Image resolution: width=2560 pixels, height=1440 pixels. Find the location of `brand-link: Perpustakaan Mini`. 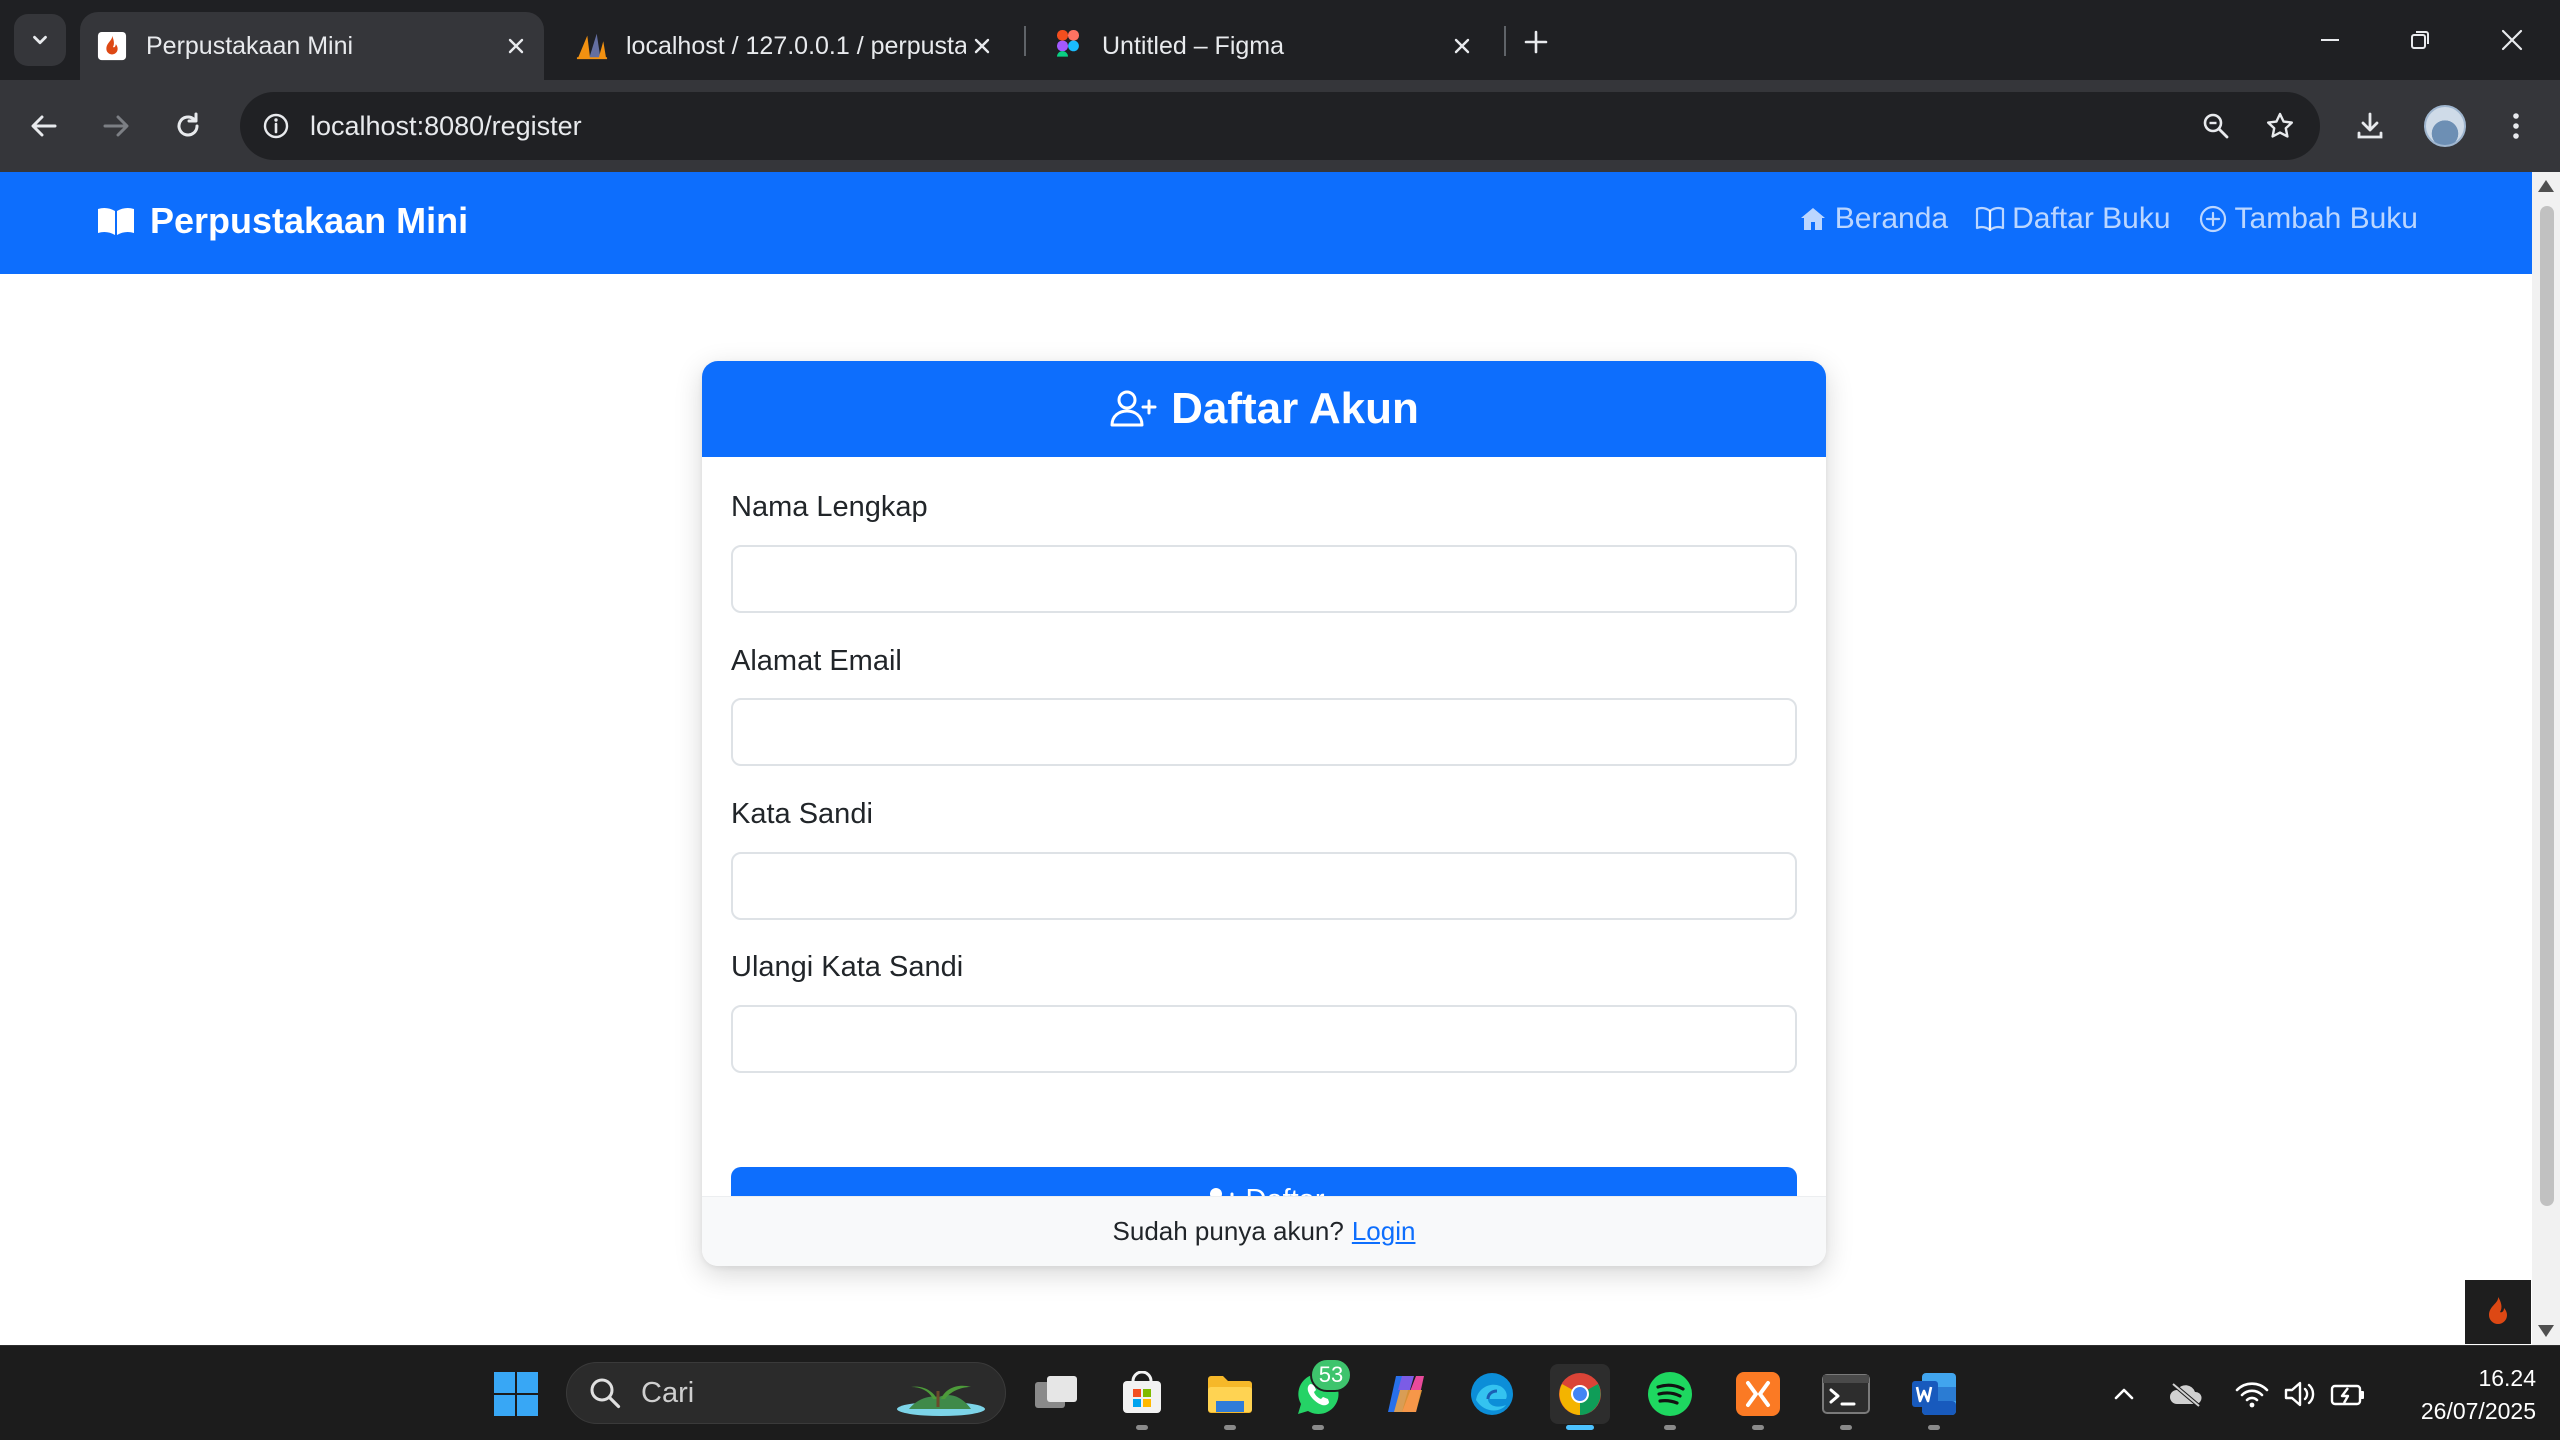

brand-link: Perpustakaan Mini is located at coordinates (282, 221).